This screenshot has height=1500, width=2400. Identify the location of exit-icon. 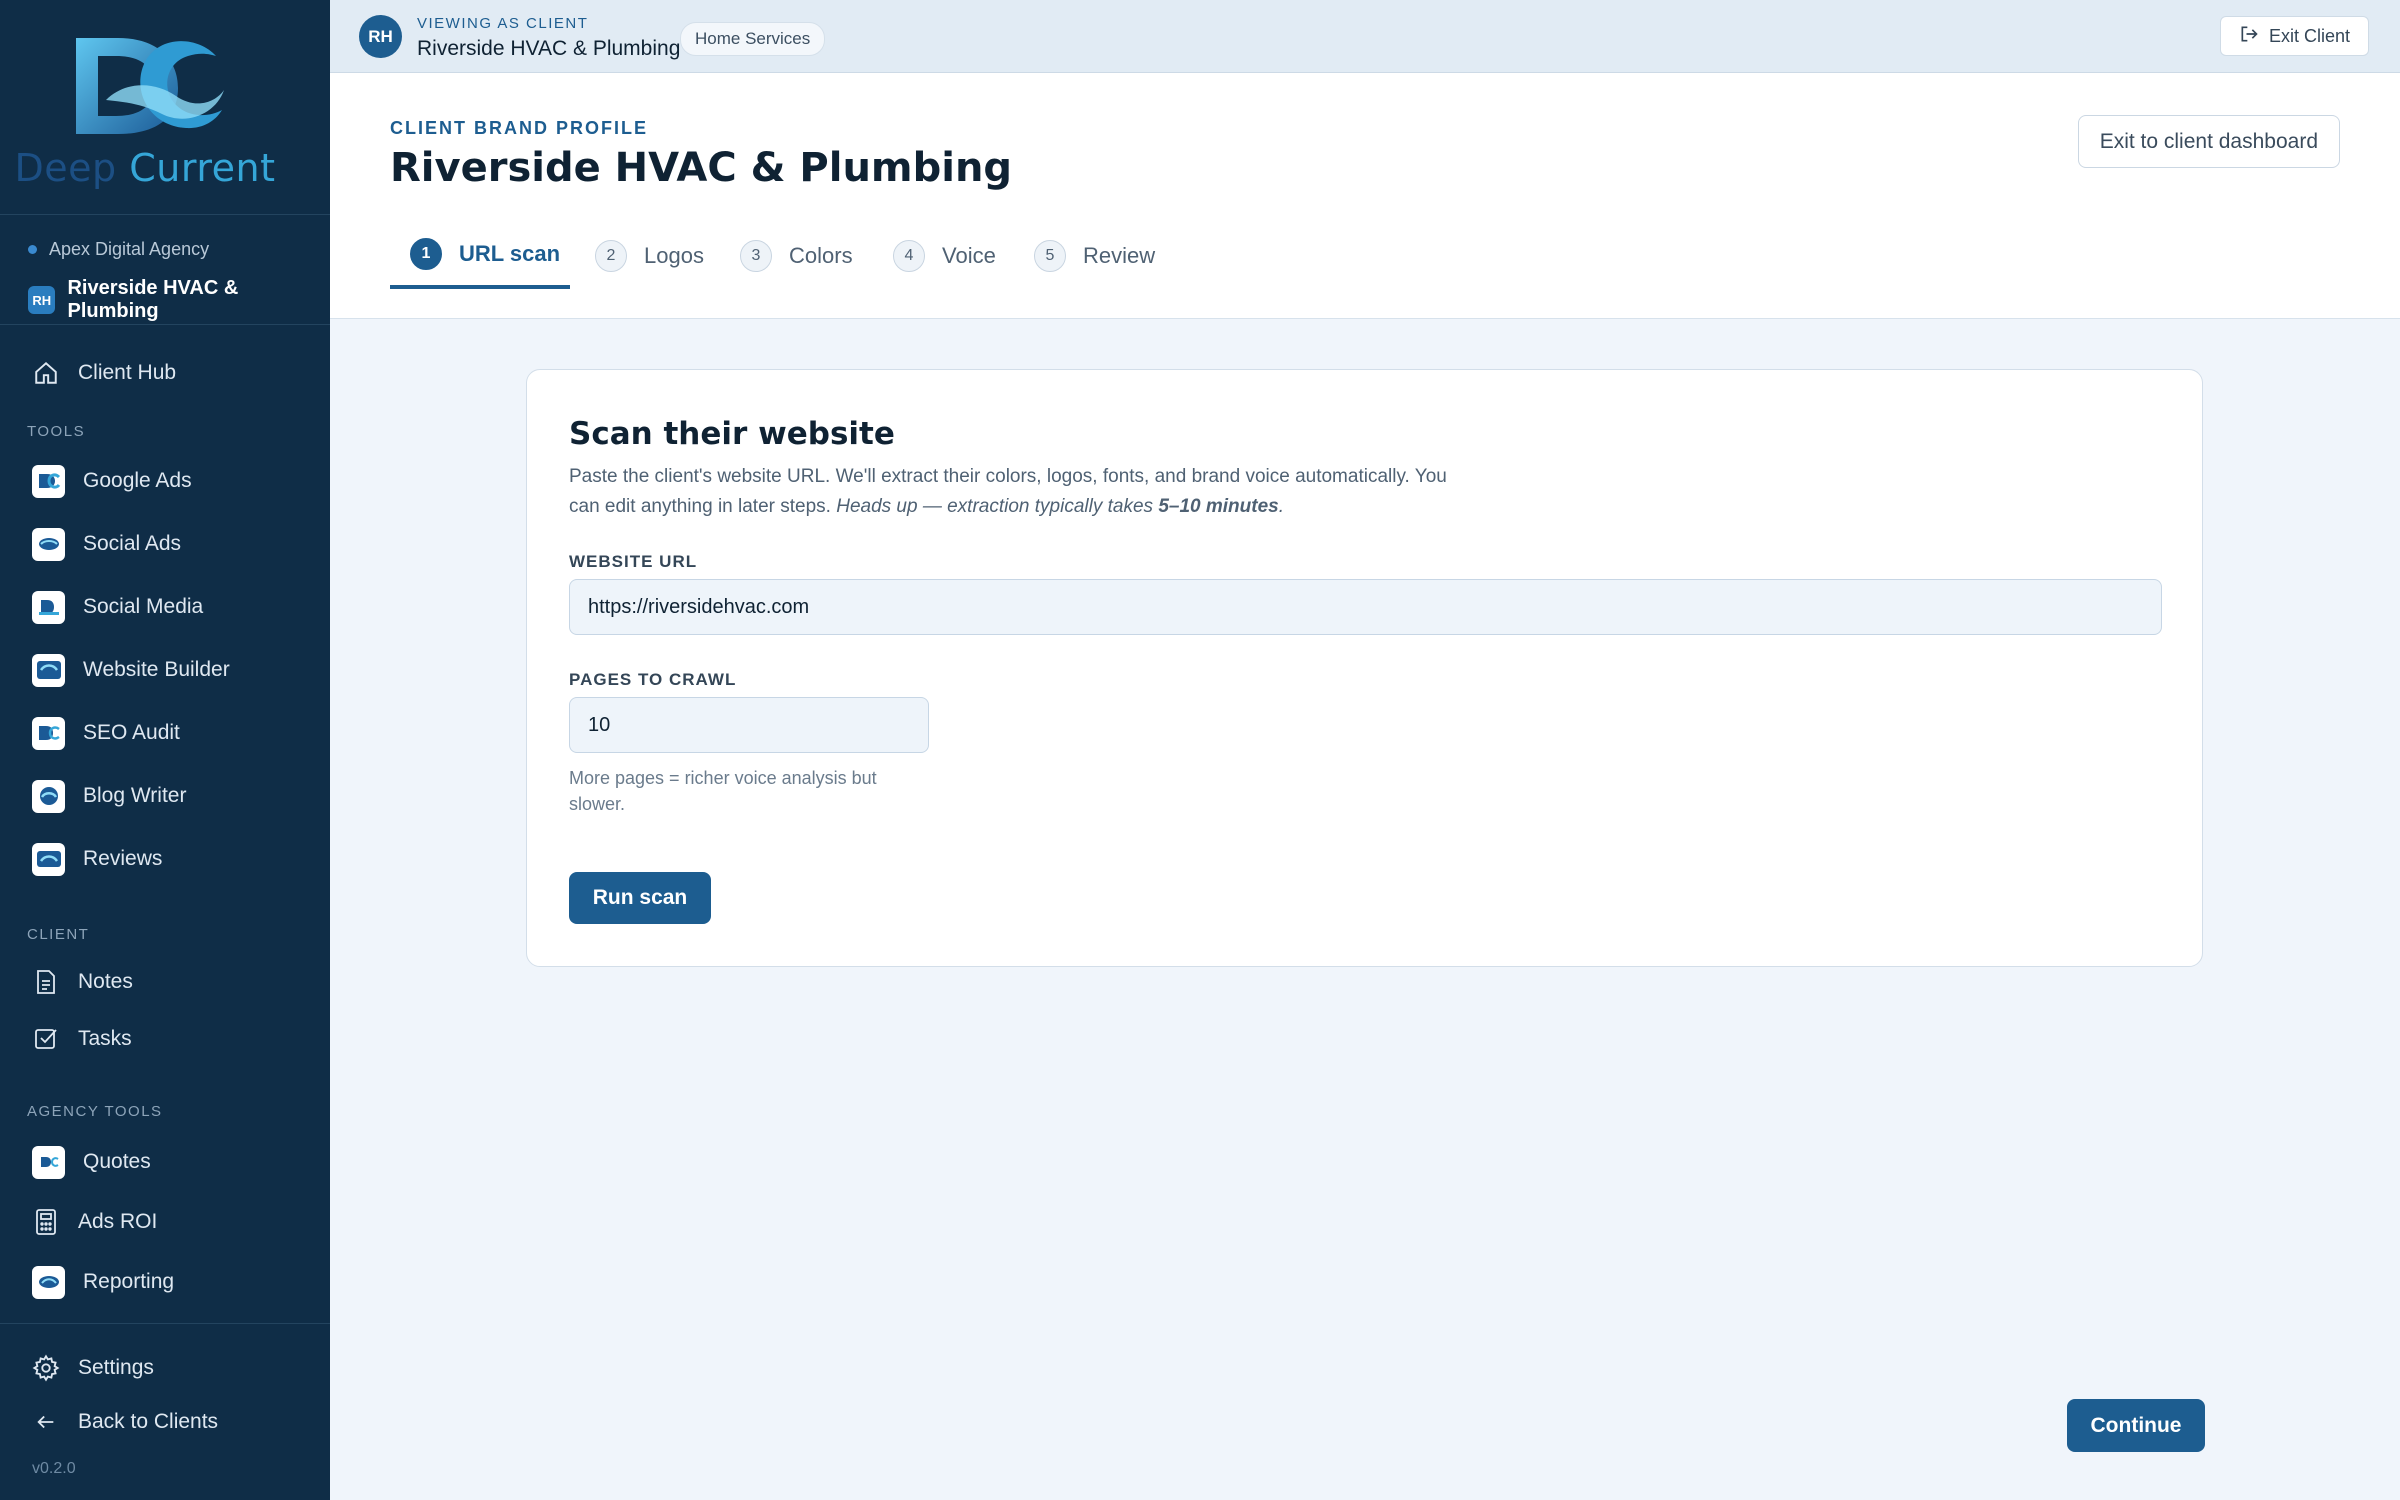
(2249, 36).